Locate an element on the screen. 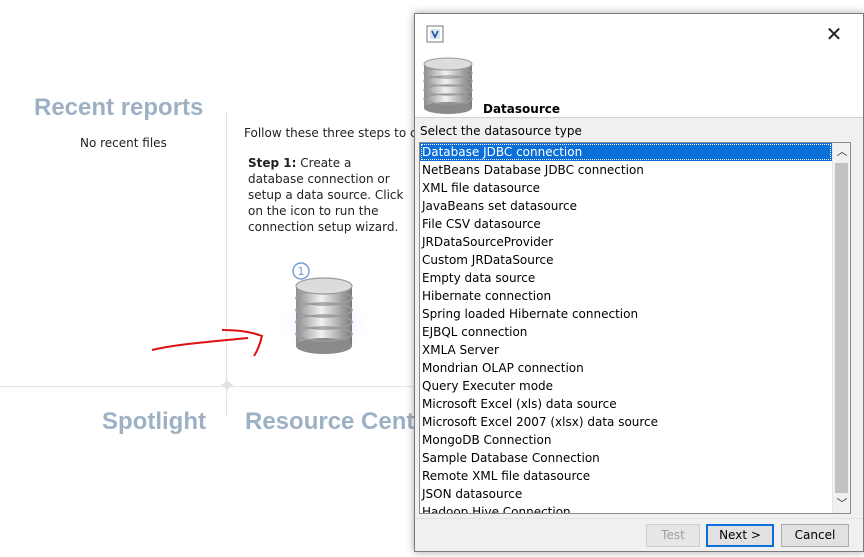 Image resolution: width=864 pixels, height=557 pixels. step-number-icon: 1 is located at coordinates (301, 271).